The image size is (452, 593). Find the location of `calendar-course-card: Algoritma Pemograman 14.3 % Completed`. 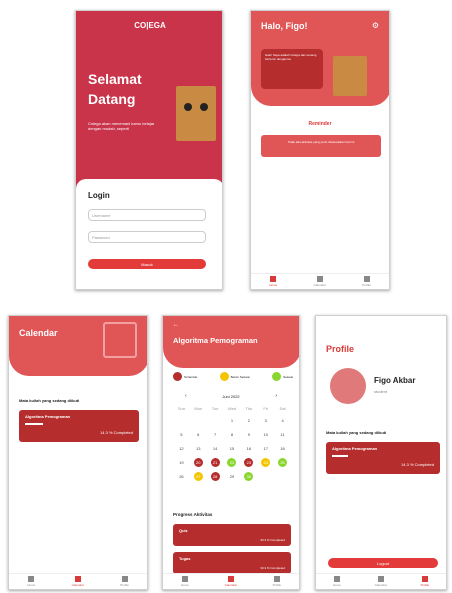

calendar-course-card: Algoritma Pemograman 14.3 % Completed is located at coordinates (79, 426).